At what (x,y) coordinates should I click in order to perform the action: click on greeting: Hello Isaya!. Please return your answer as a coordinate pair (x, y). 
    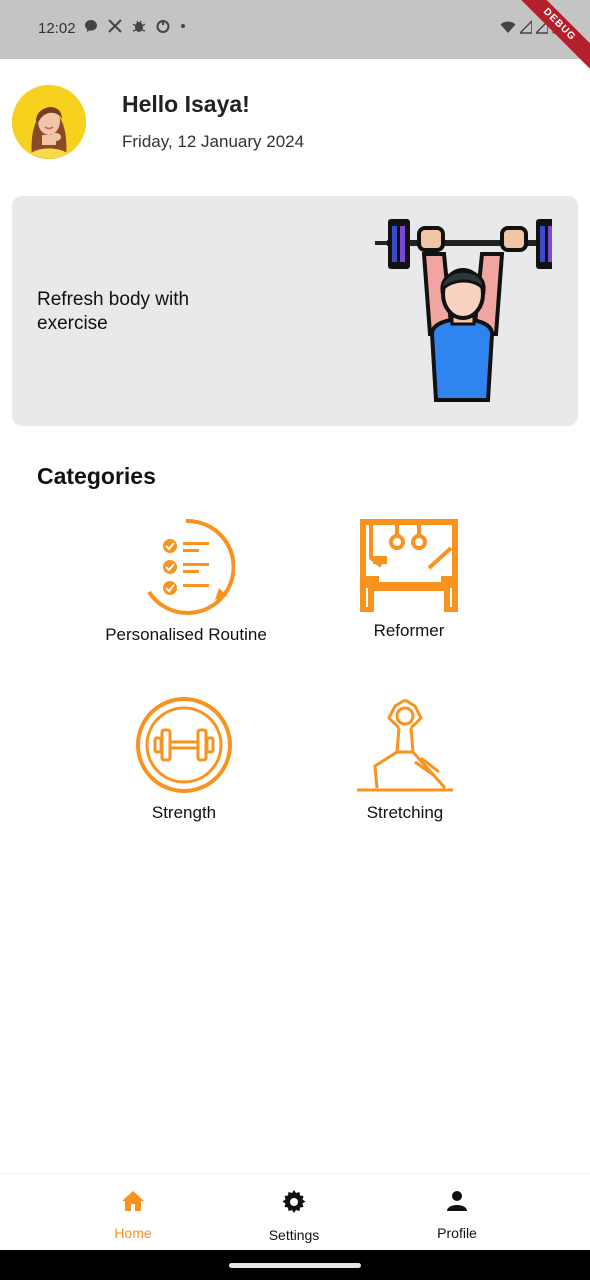
    Looking at the image, I should click on (186, 104).